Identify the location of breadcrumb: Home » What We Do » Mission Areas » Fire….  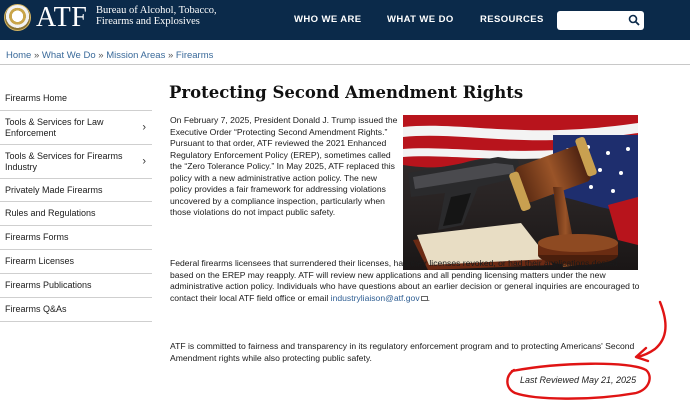
(109, 55).